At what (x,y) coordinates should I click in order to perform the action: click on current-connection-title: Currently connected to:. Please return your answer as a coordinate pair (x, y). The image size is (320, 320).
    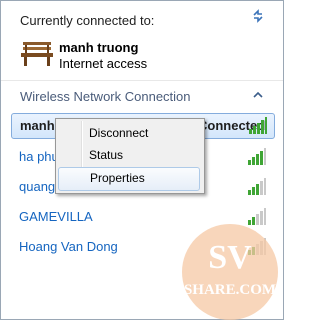
    Looking at the image, I should click on (87, 20).